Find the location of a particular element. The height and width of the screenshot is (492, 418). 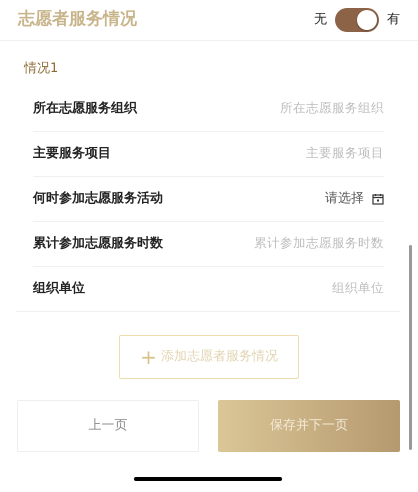

field-label: 所在志愿服务组织 is located at coordinates (85, 109).